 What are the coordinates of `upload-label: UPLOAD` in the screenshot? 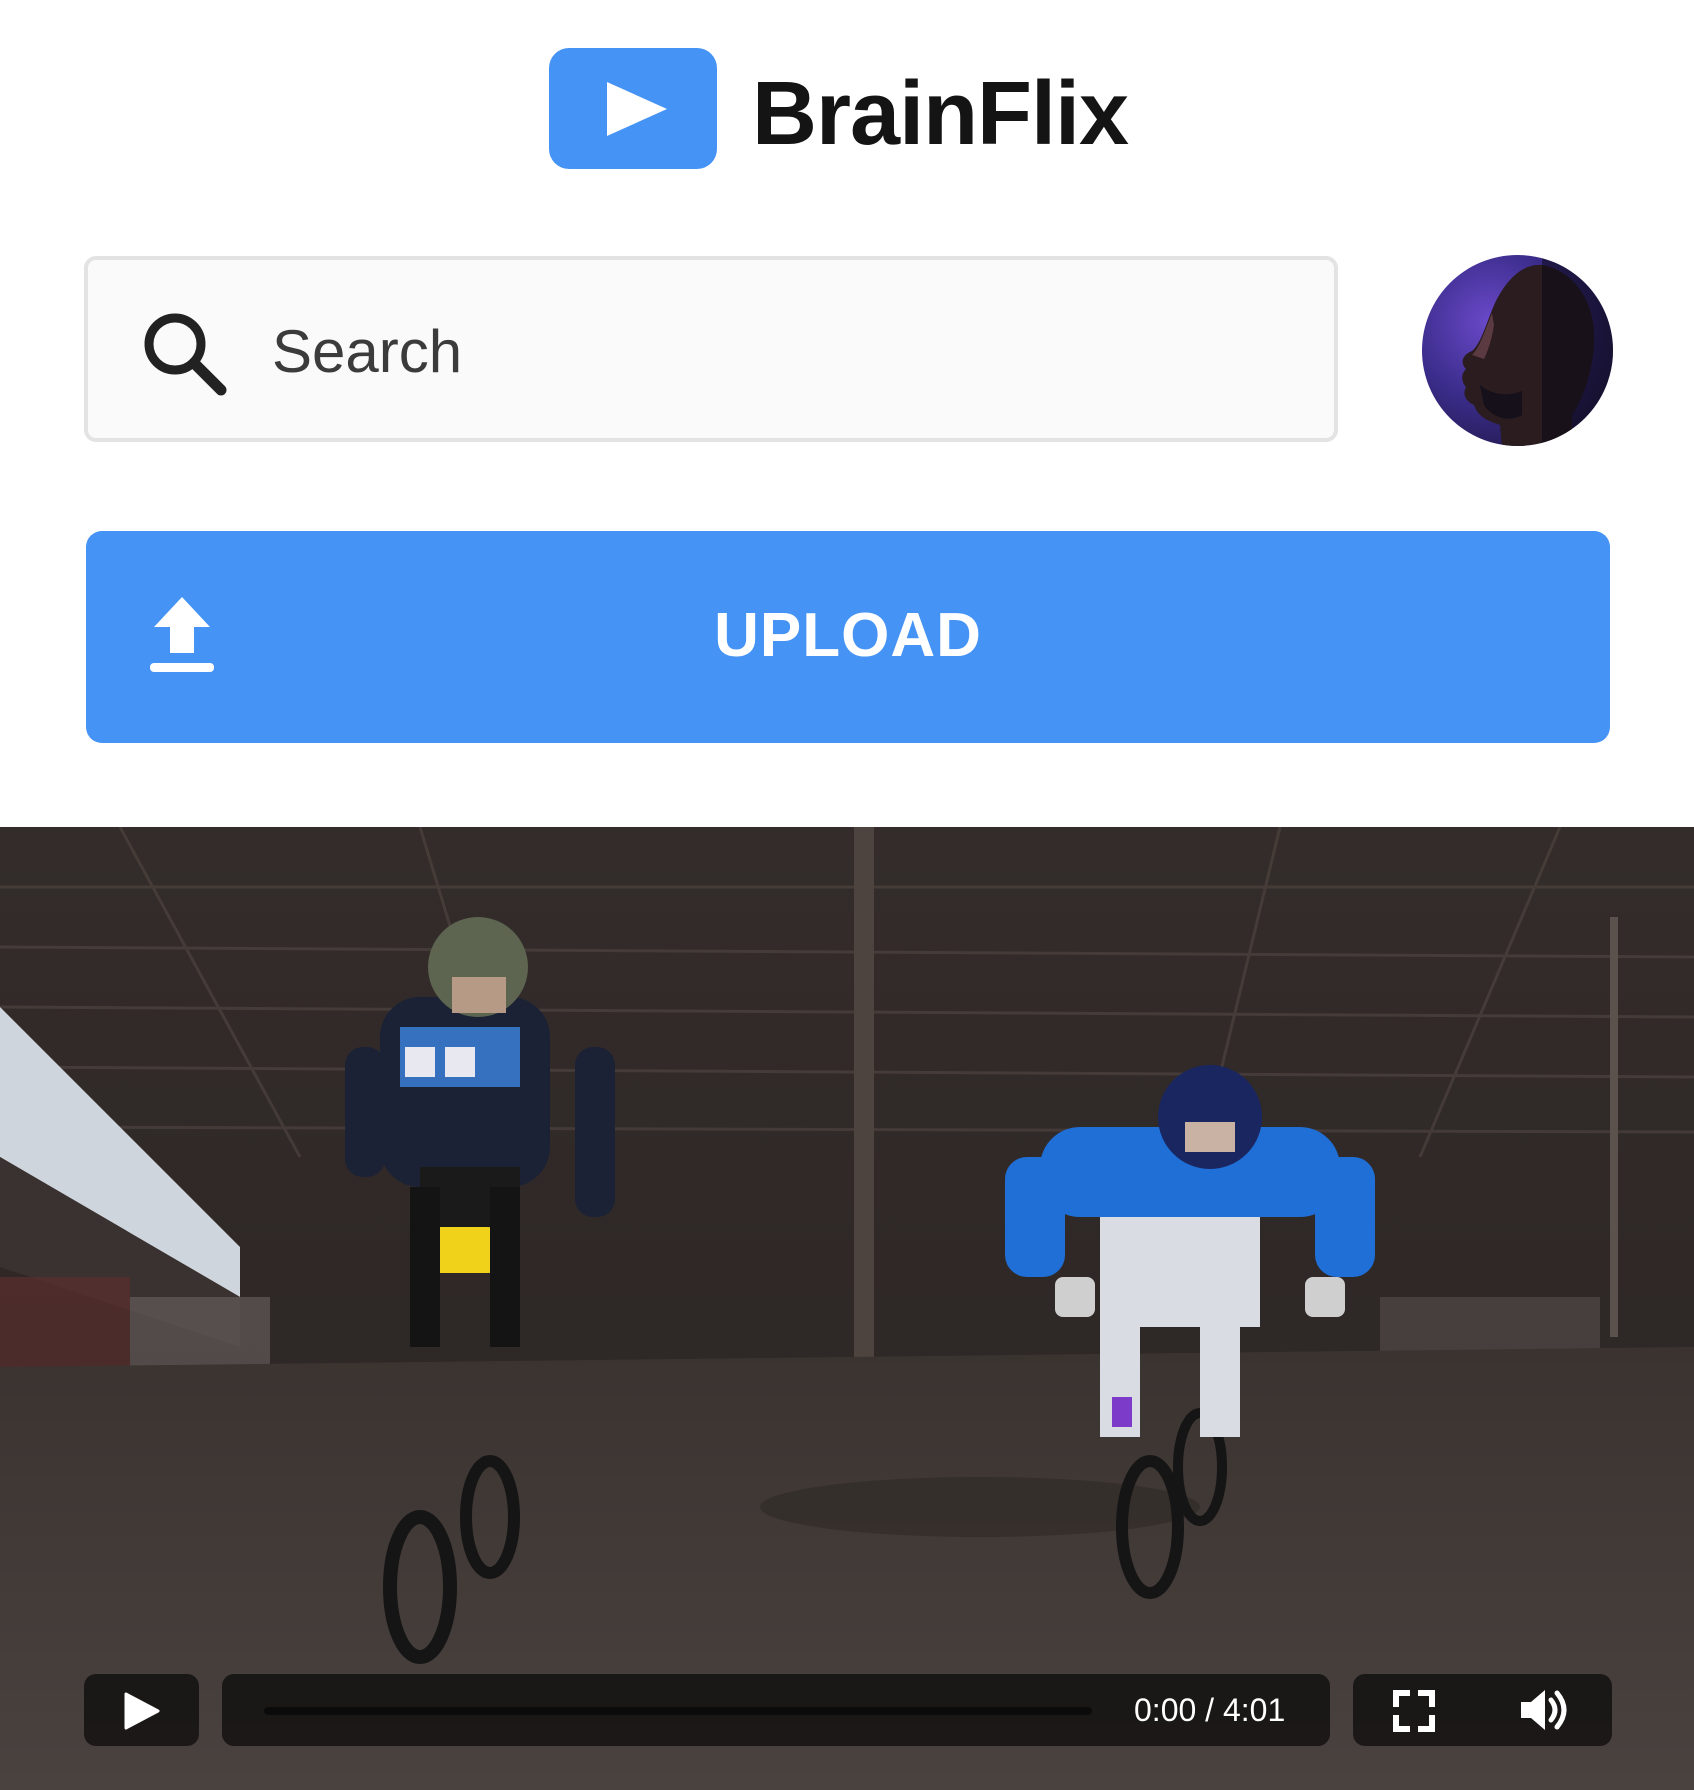 It's located at (848, 635).